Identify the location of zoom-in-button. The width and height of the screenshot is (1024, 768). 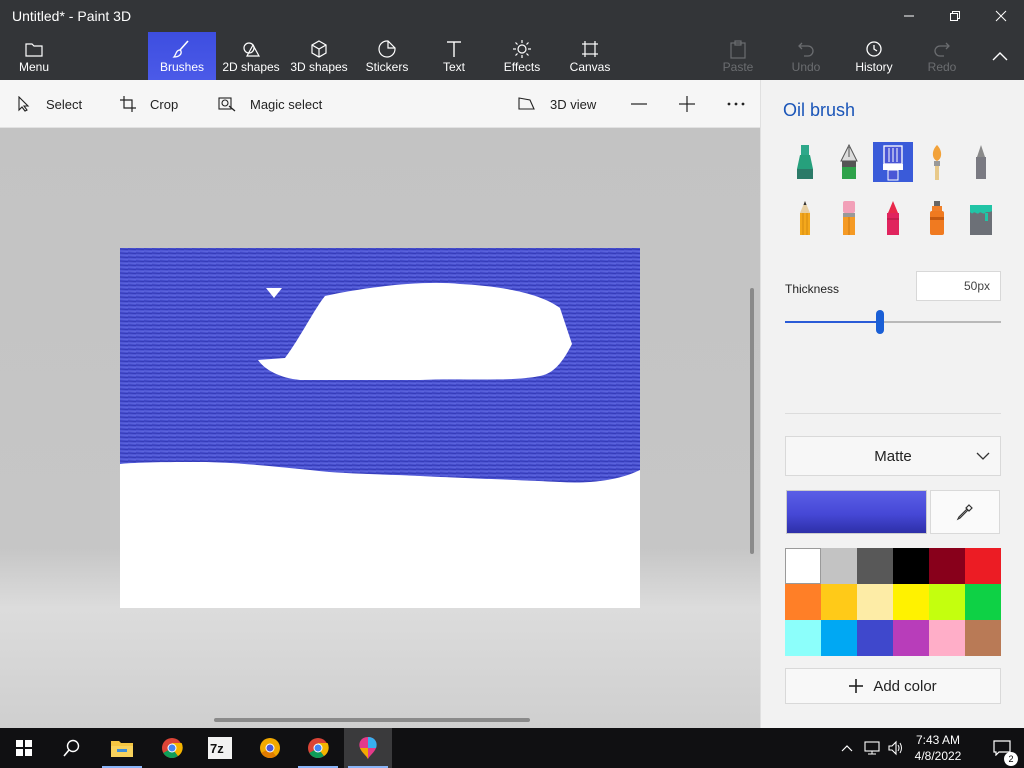
(687, 104).